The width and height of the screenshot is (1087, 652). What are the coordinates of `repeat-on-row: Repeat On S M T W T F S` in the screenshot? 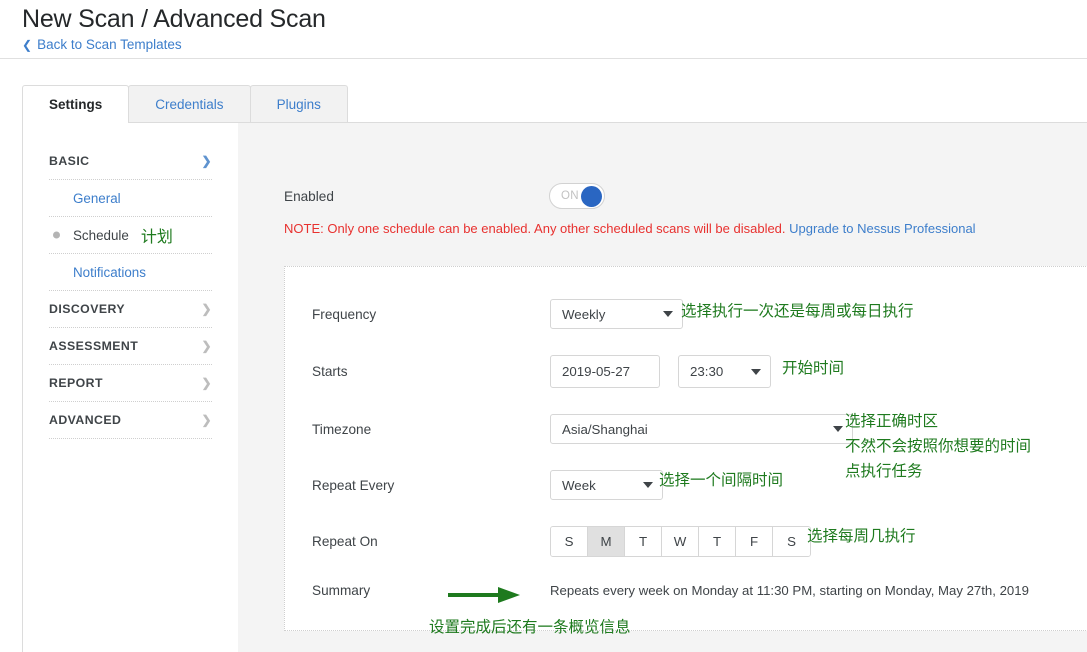 It's located at (548, 541).